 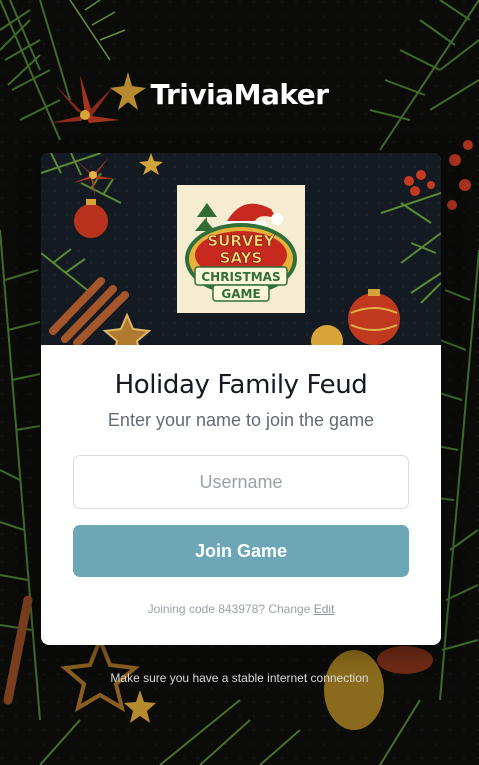 I want to click on join-game-button: Join Game, so click(x=241, y=551).